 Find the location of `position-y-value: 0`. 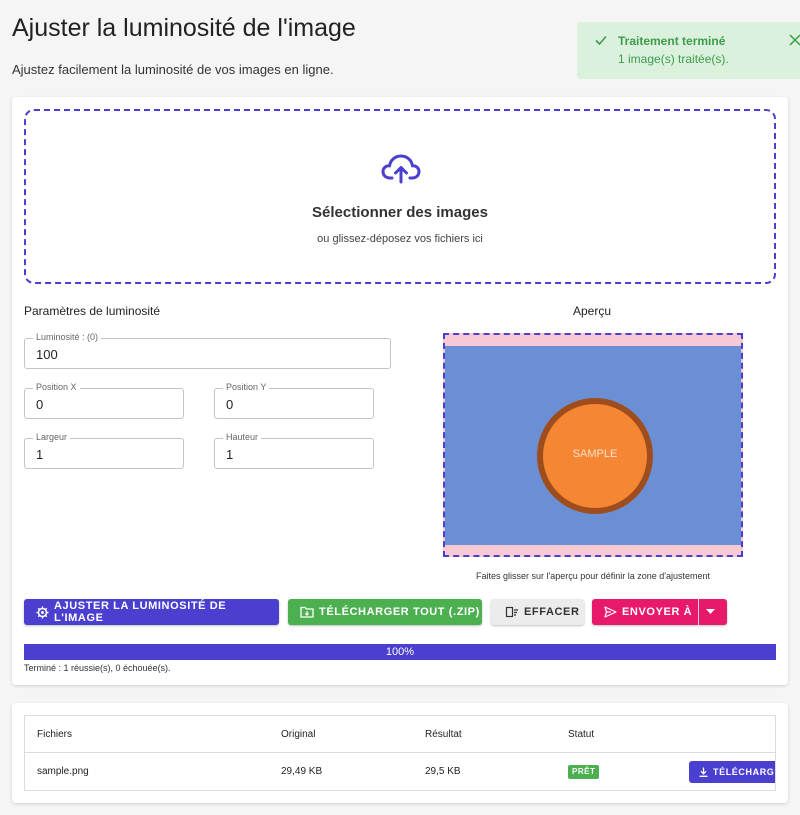

position-y-value: 0 is located at coordinates (230, 404).